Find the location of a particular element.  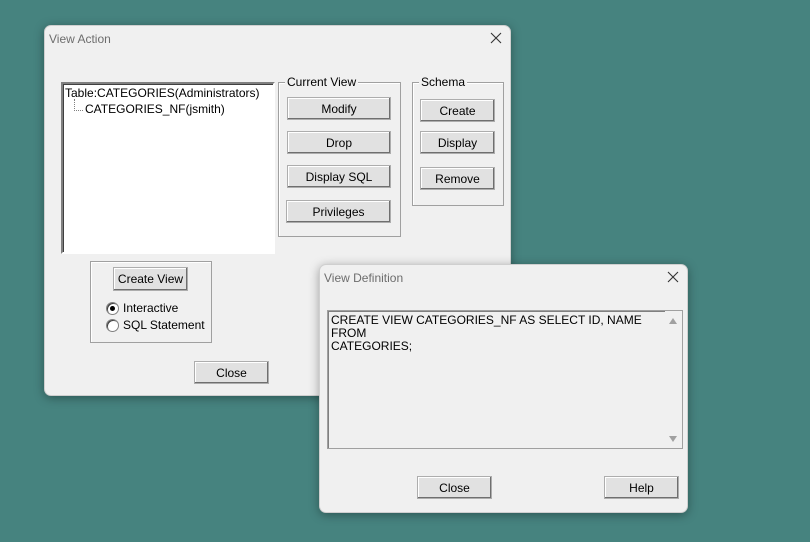

radio-selected-dot is located at coordinates (112, 308).